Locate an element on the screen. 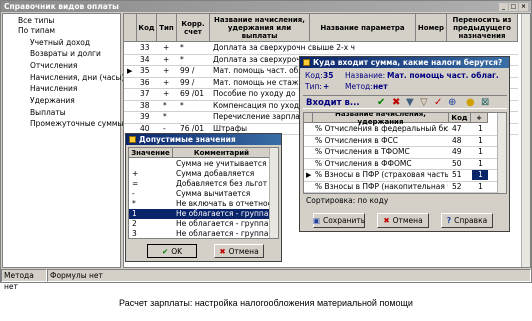  cell-name: % Отчисления в ФСС is located at coordinates (357, 140).